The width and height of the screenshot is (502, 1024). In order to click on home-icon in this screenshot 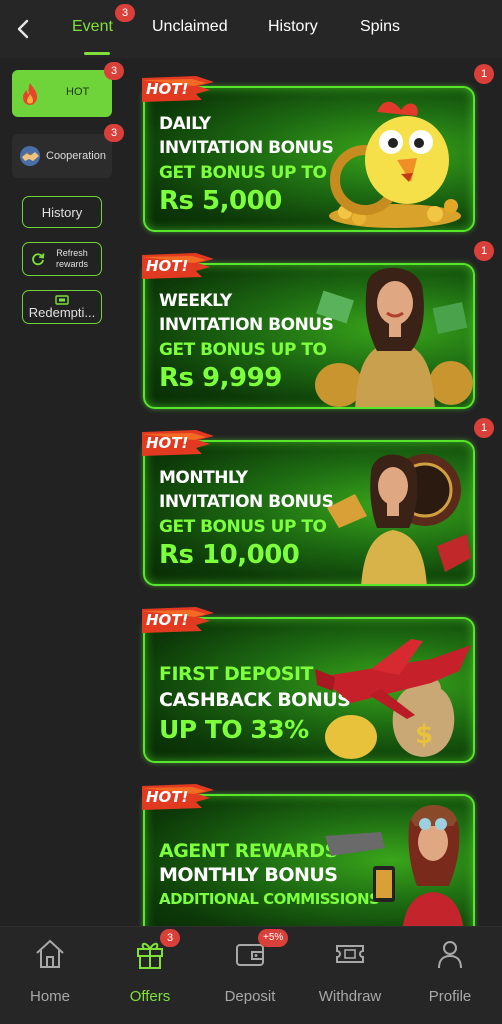, I will do `click(50, 953)`.